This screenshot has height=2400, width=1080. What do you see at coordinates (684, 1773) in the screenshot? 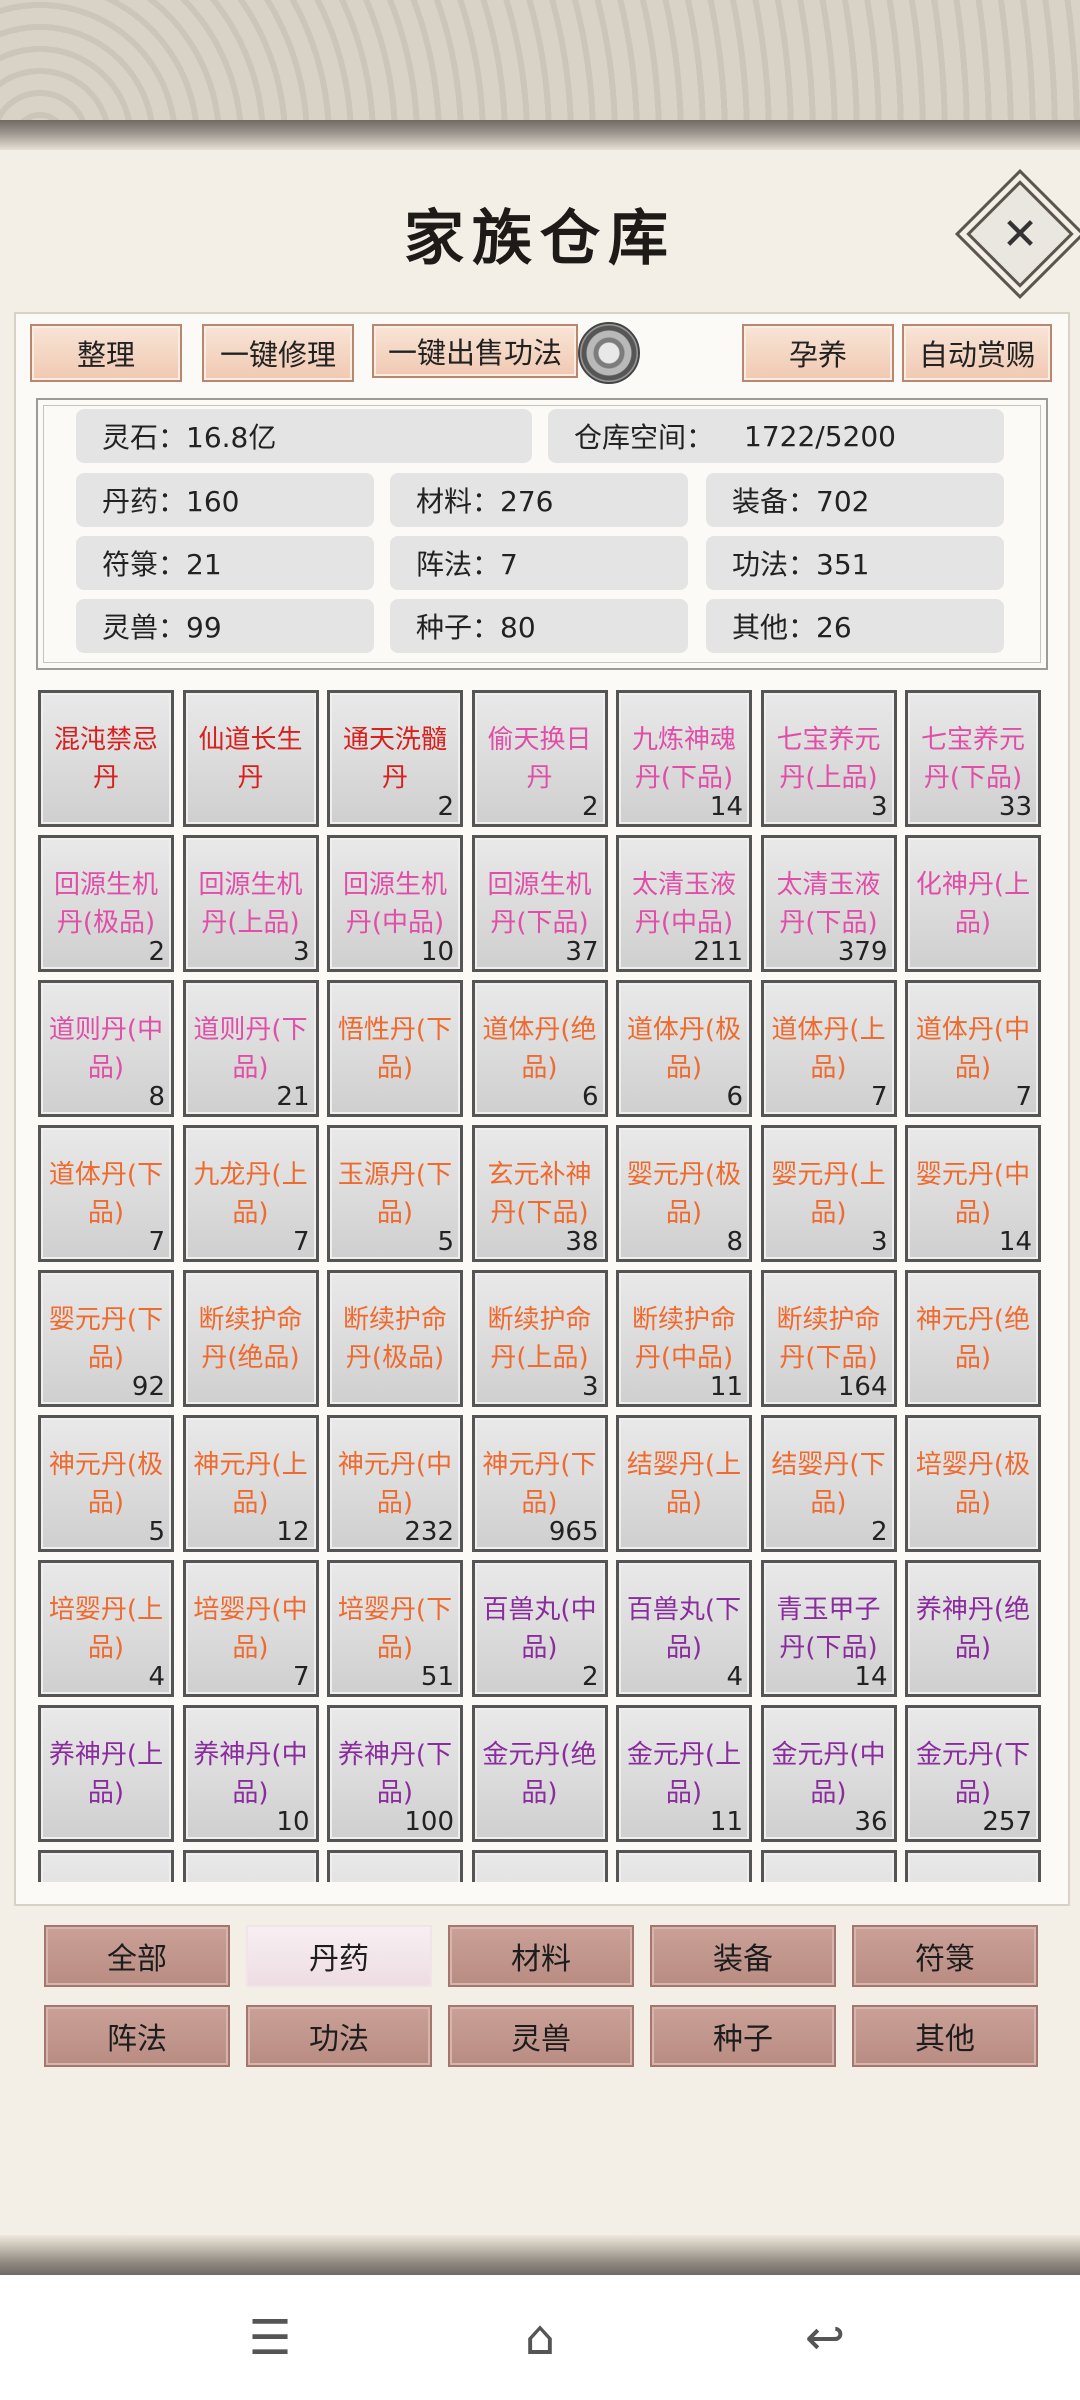
I see `item-slot: 金元丹(上品) 11` at bounding box center [684, 1773].